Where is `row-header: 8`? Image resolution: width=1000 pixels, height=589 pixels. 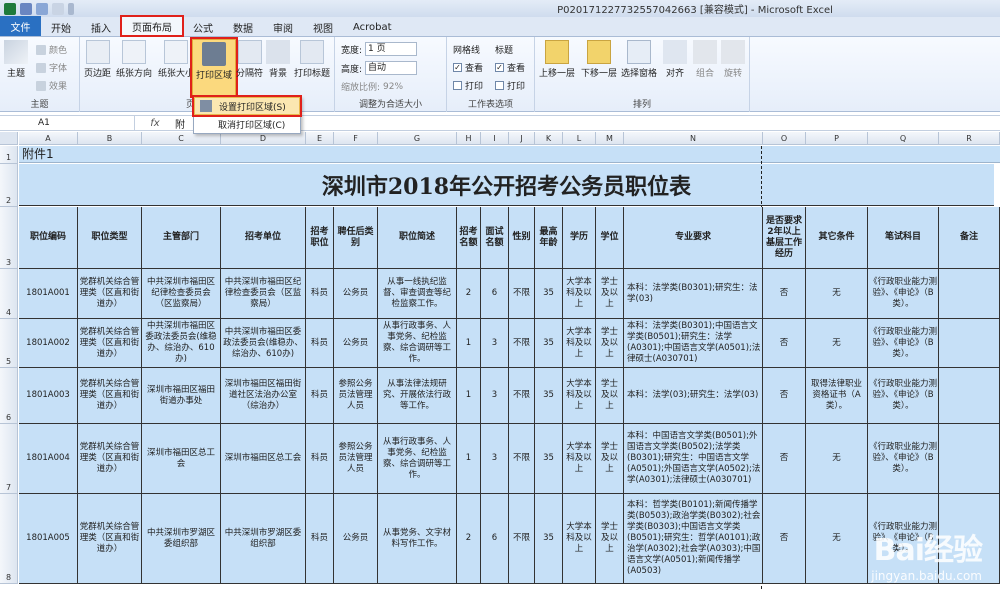 row-header: 8 is located at coordinates (9, 539).